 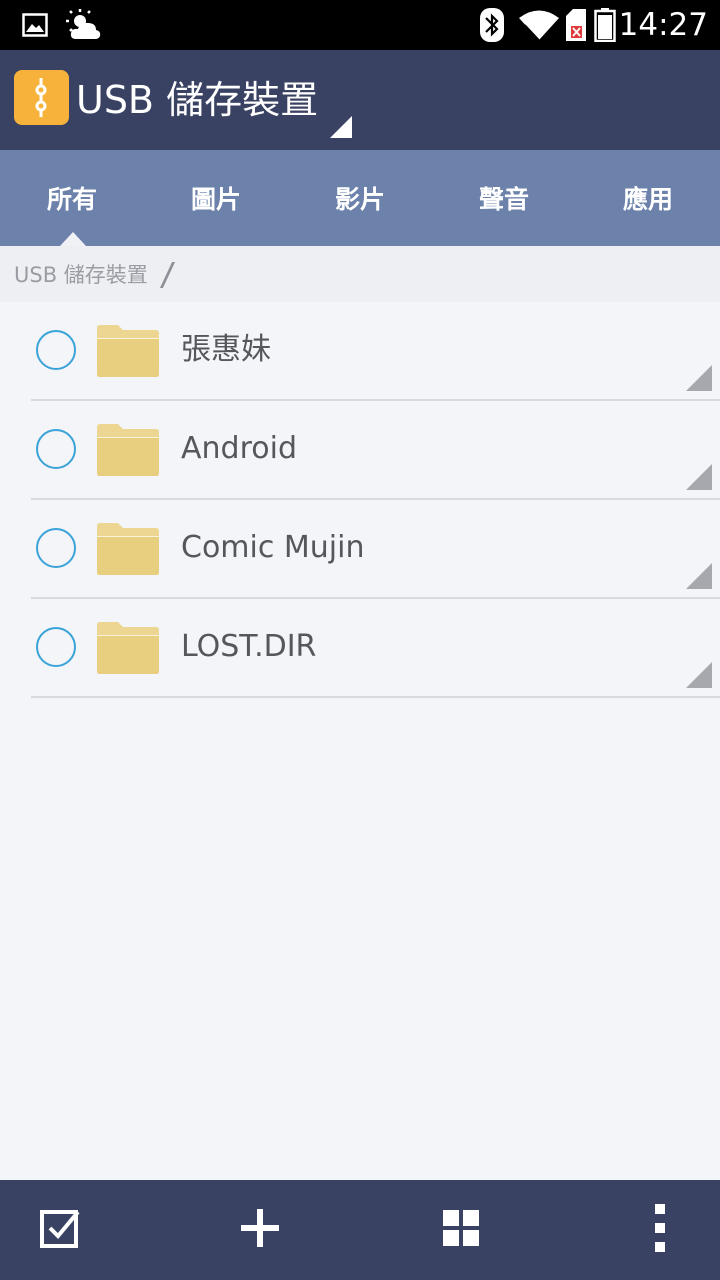 I want to click on more-vert-icon, so click(x=660, y=1230).